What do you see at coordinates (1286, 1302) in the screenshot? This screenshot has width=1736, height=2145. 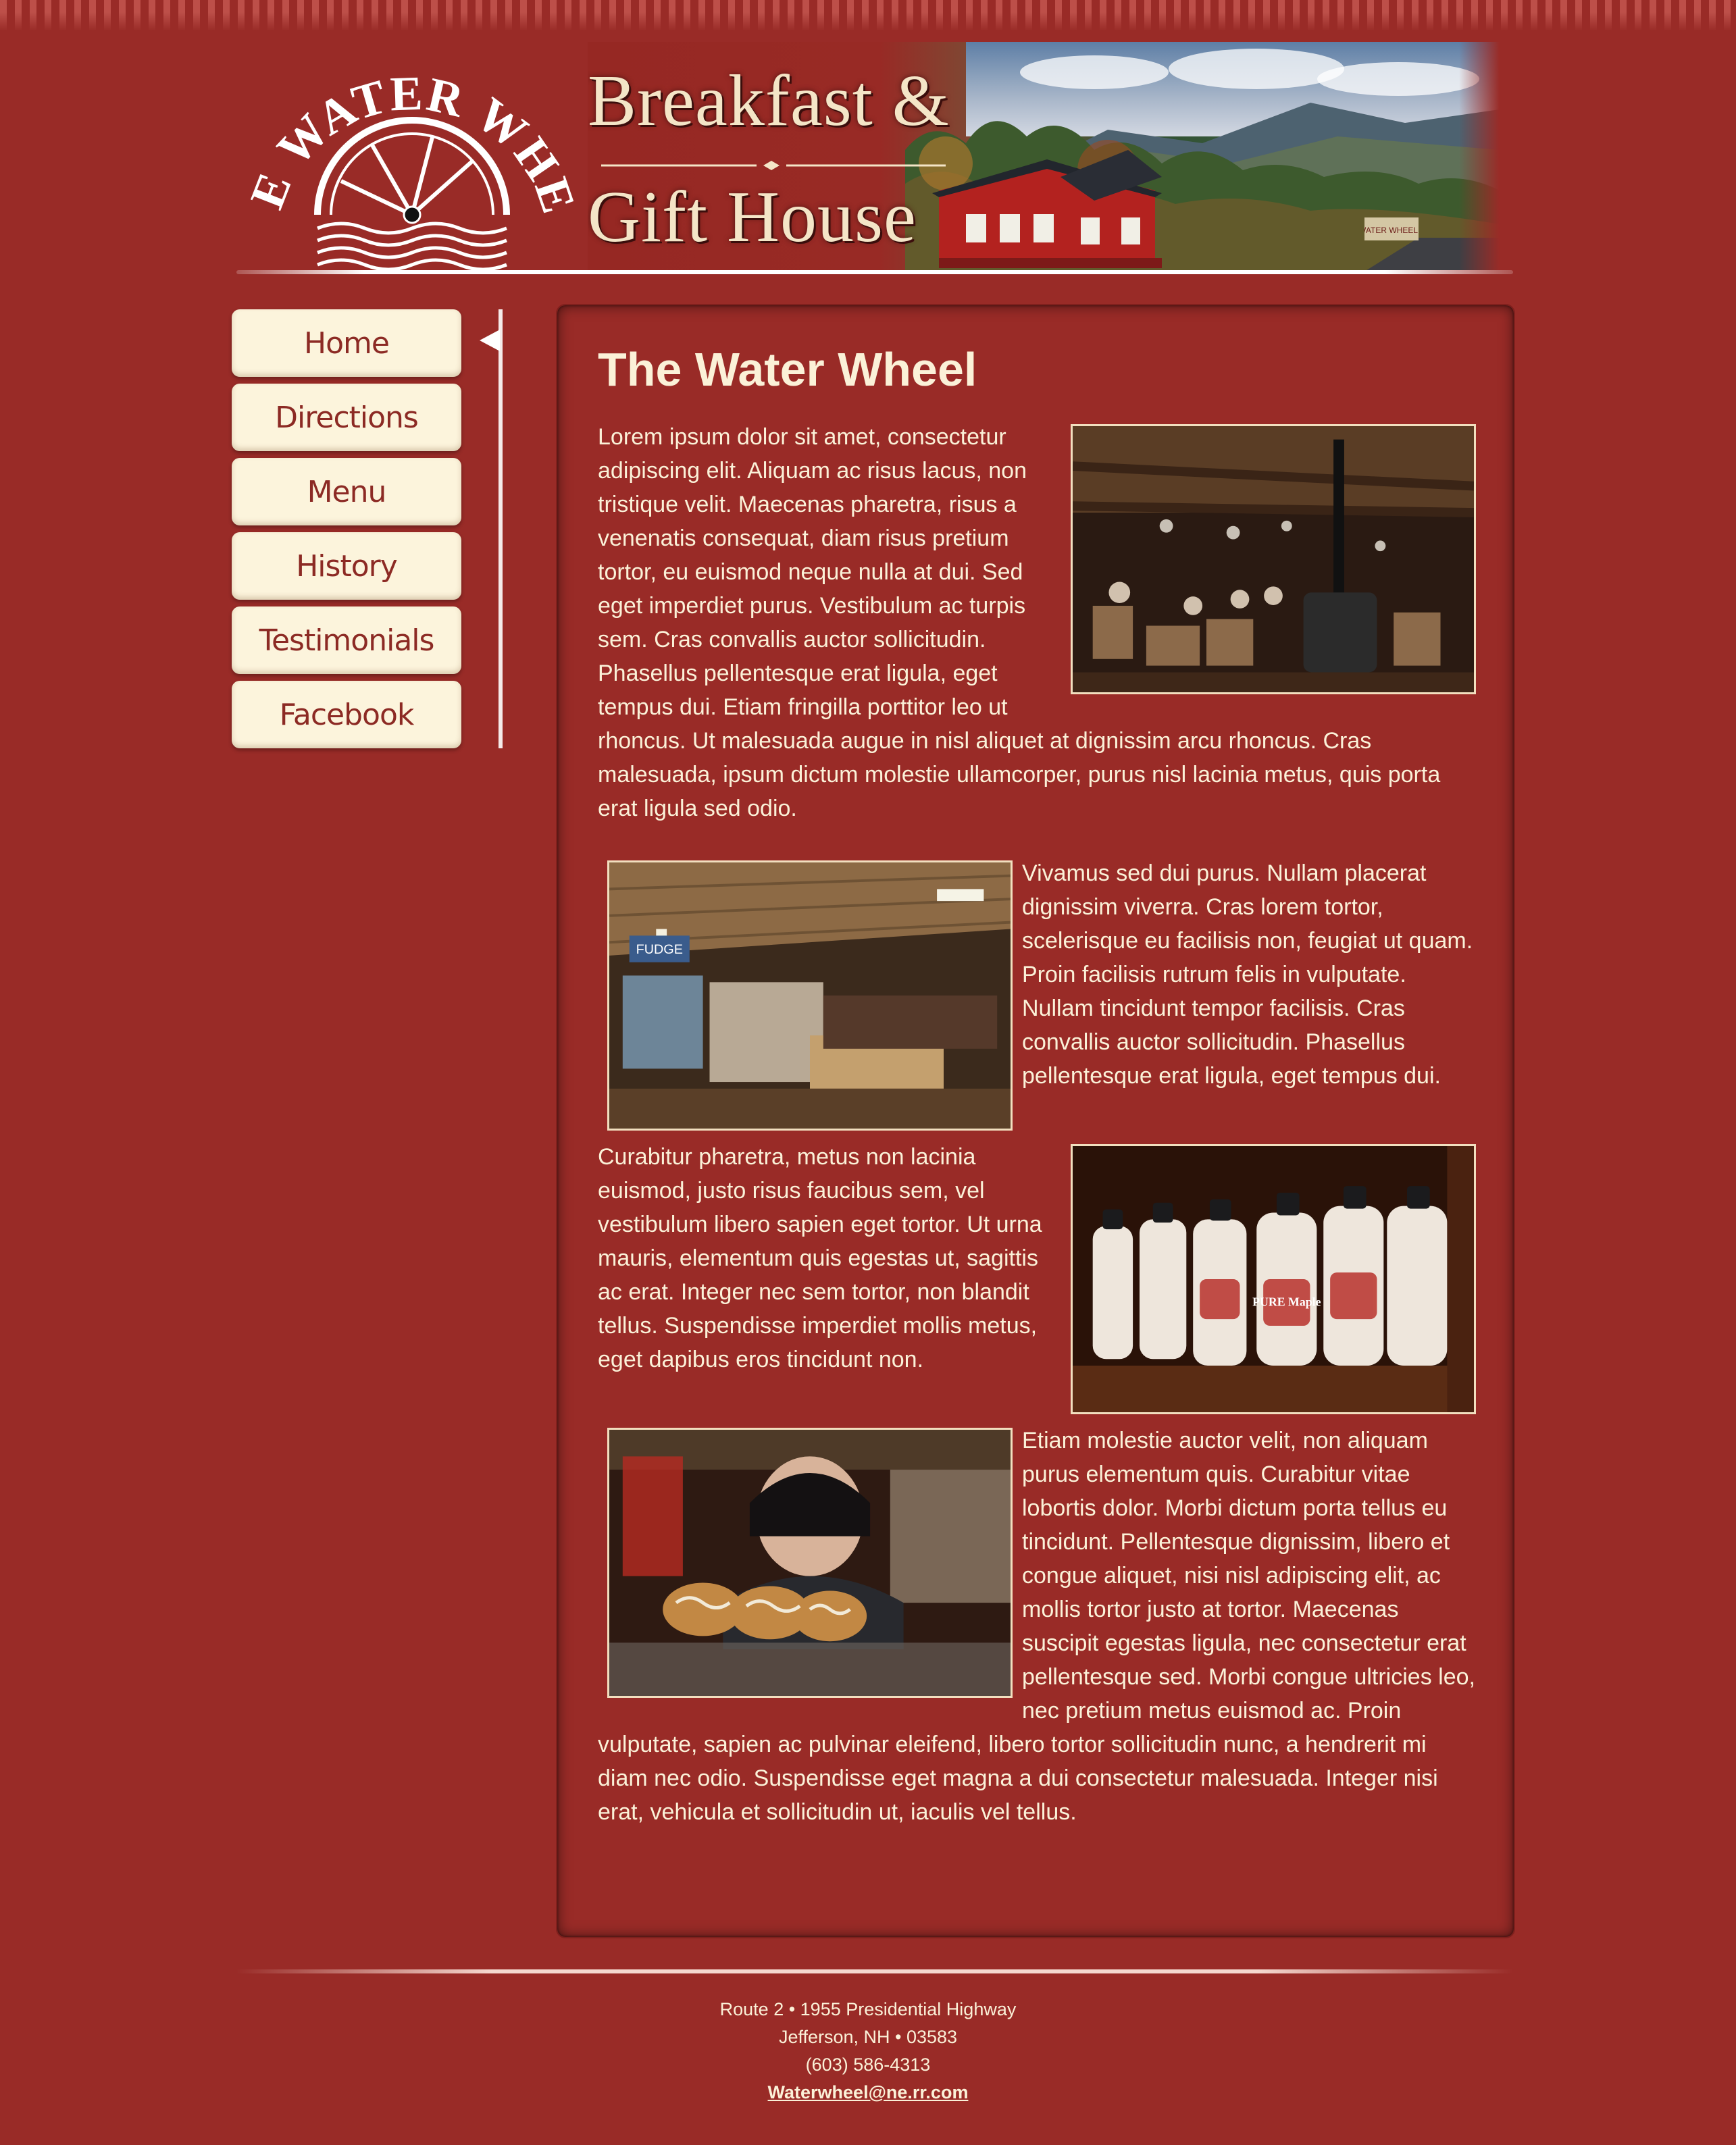 I see `syrup-label-text: PURE Maple` at bounding box center [1286, 1302].